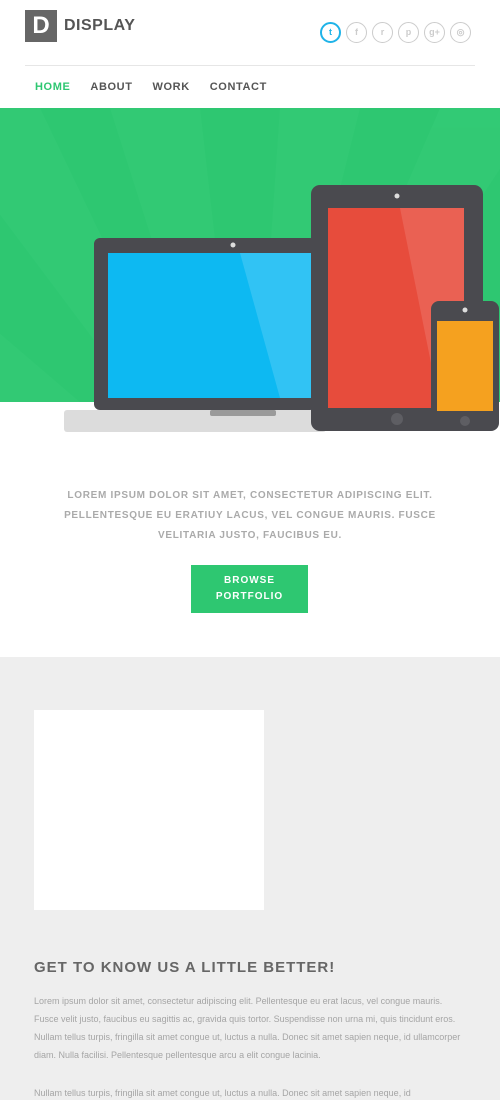 The height and width of the screenshot is (1100, 500). What do you see at coordinates (185, 967) in the screenshot?
I see `about-title: GET TO KNOW US A LITTLE BETTER!` at bounding box center [185, 967].